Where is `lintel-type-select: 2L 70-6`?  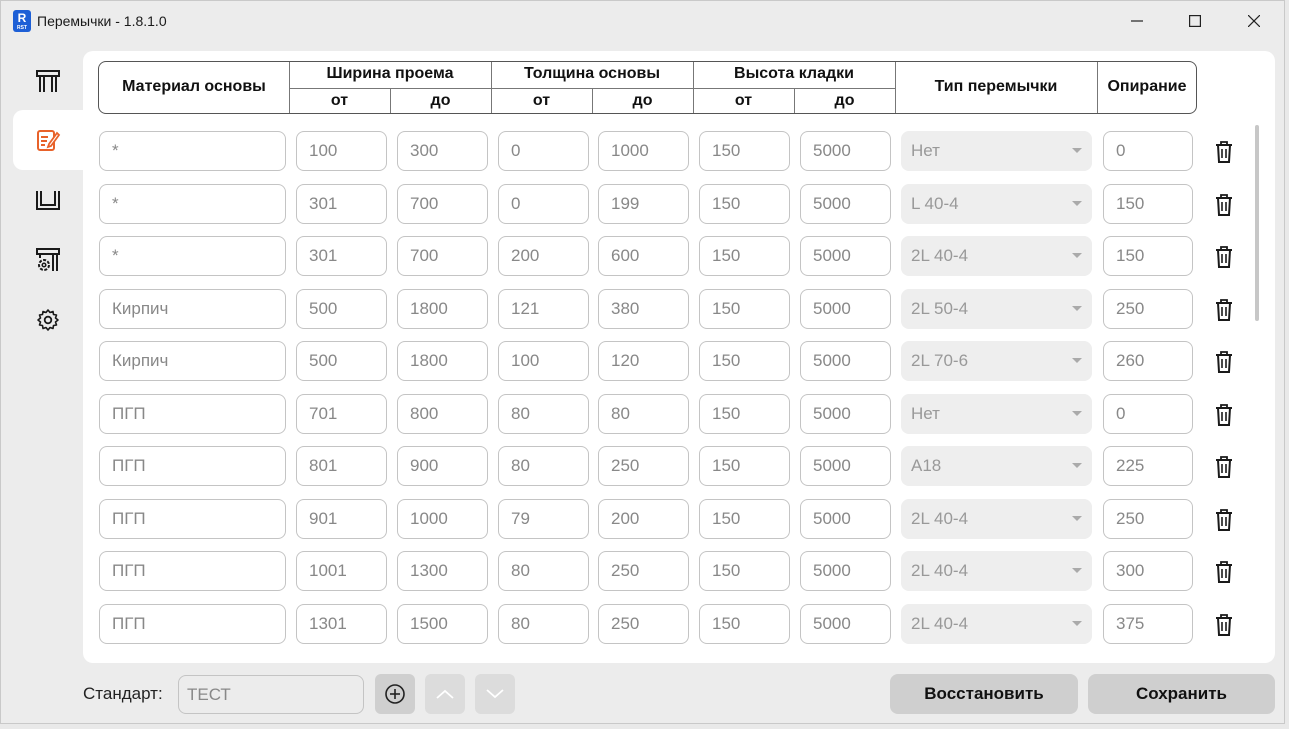 lintel-type-select: 2L 70-6 is located at coordinates (996, 361).